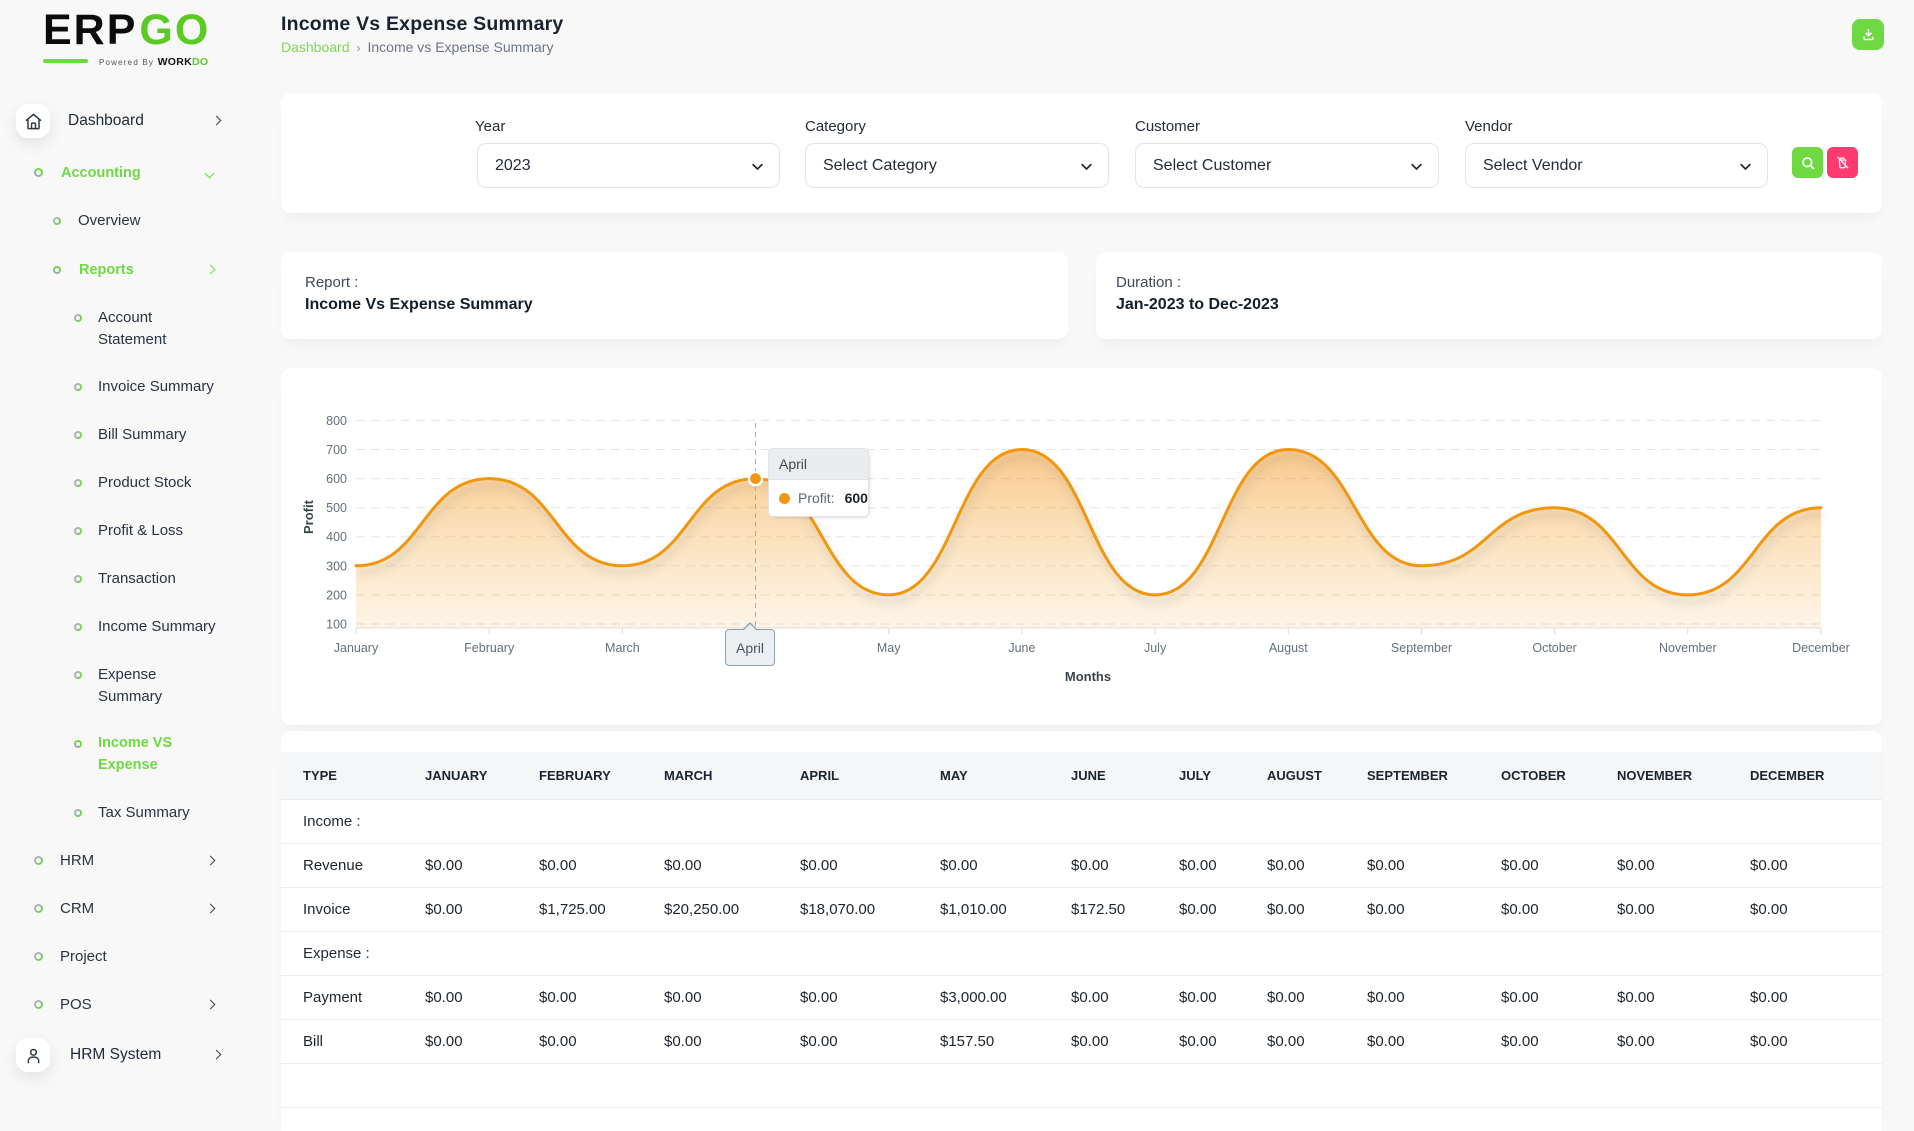 The height and width of the screenshot is (1131, 1914). I want to click on svg-text: 100, so click(336, 625).